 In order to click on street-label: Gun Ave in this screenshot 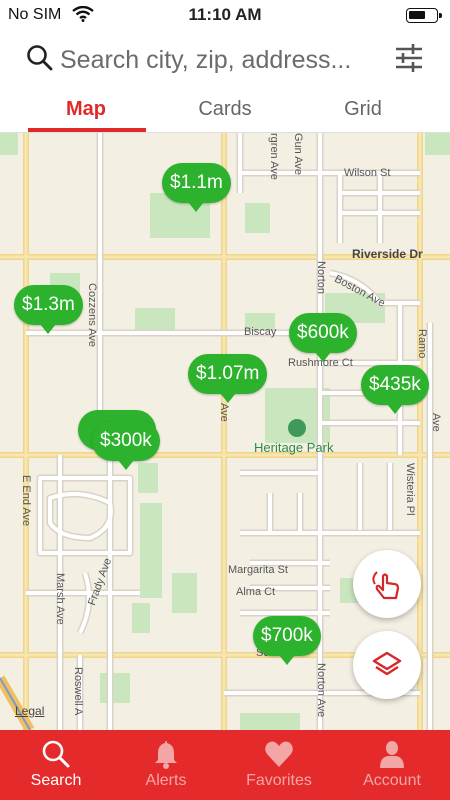, I will do `click(298, 154)`.